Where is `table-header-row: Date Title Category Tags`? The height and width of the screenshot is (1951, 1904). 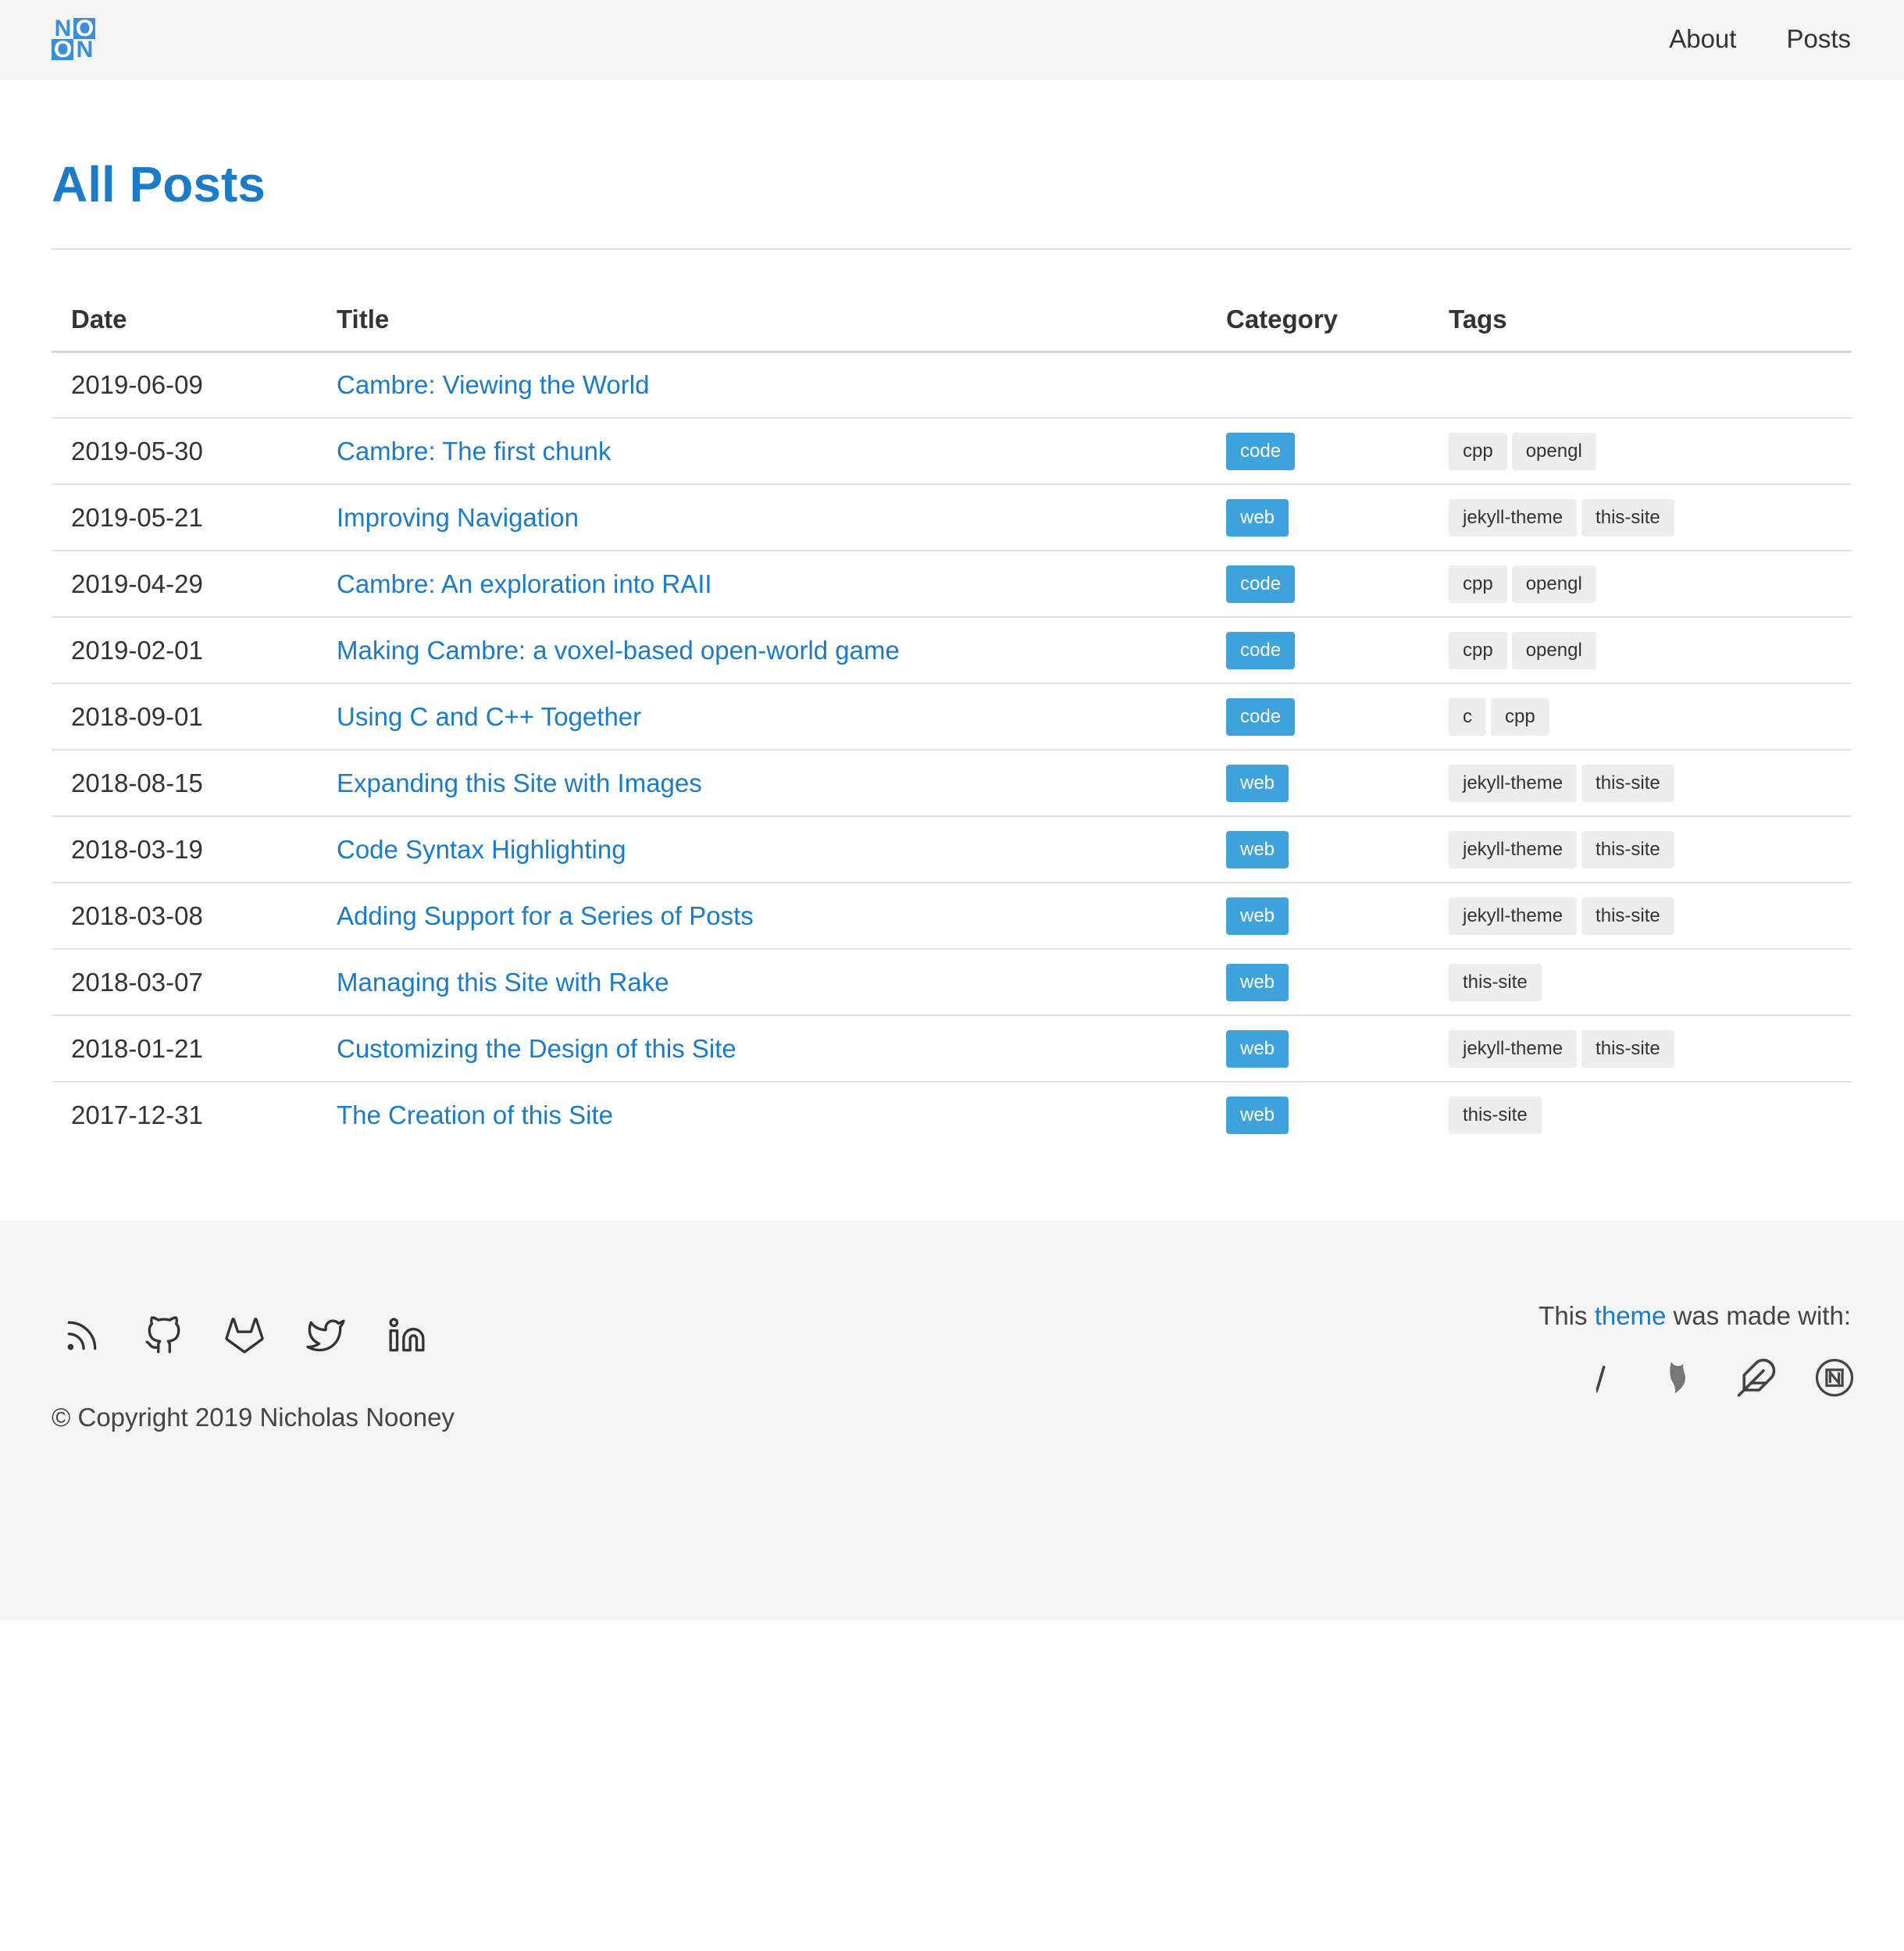
table-header-row: Date Title Category Tags is located at coordinates (952, 321).